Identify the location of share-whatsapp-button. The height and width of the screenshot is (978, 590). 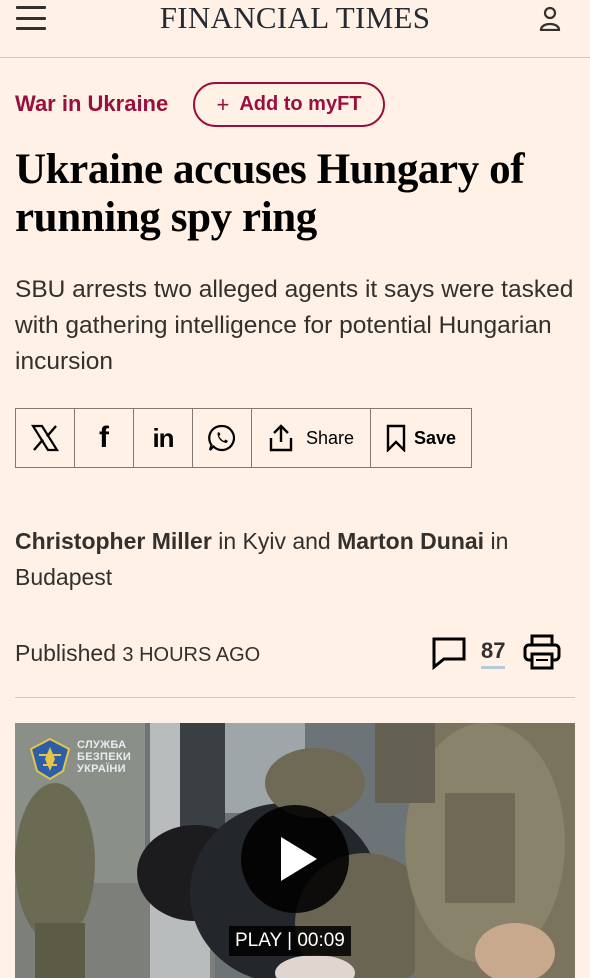
(222, 438).